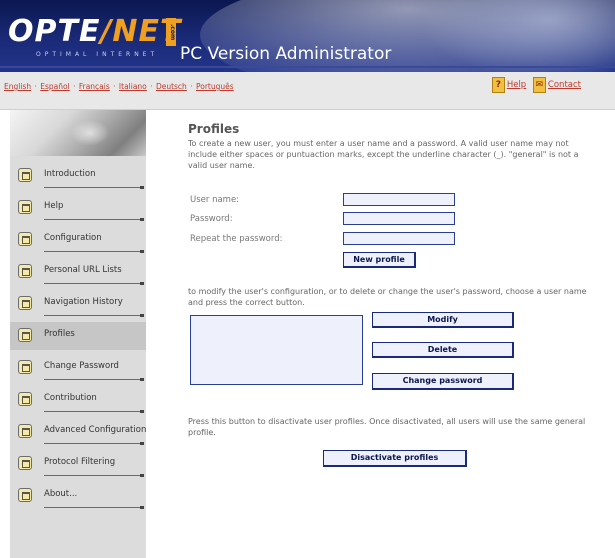 This screenshot has width=615, height=558. What do you see at coordinates (379, 260) in the screenshot?
I see `new-profile-button: New profile` at bounding box center [379, 260].